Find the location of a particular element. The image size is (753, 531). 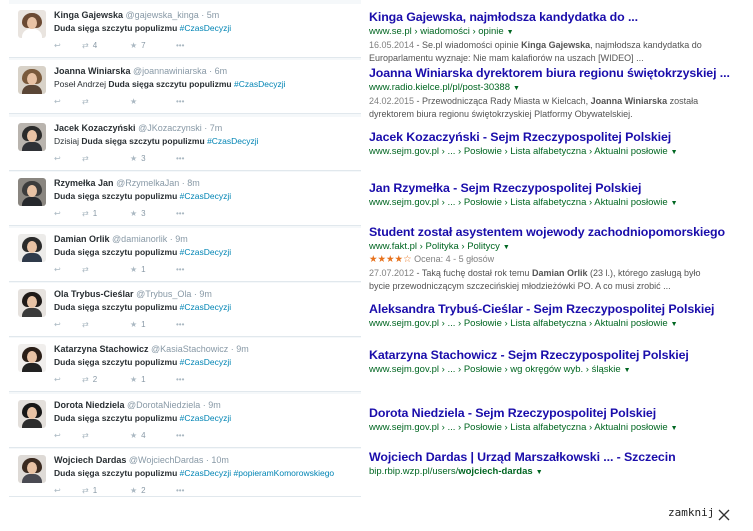

tweet-author-name: Joanna Winiarska is located at coordinates (92, 71).